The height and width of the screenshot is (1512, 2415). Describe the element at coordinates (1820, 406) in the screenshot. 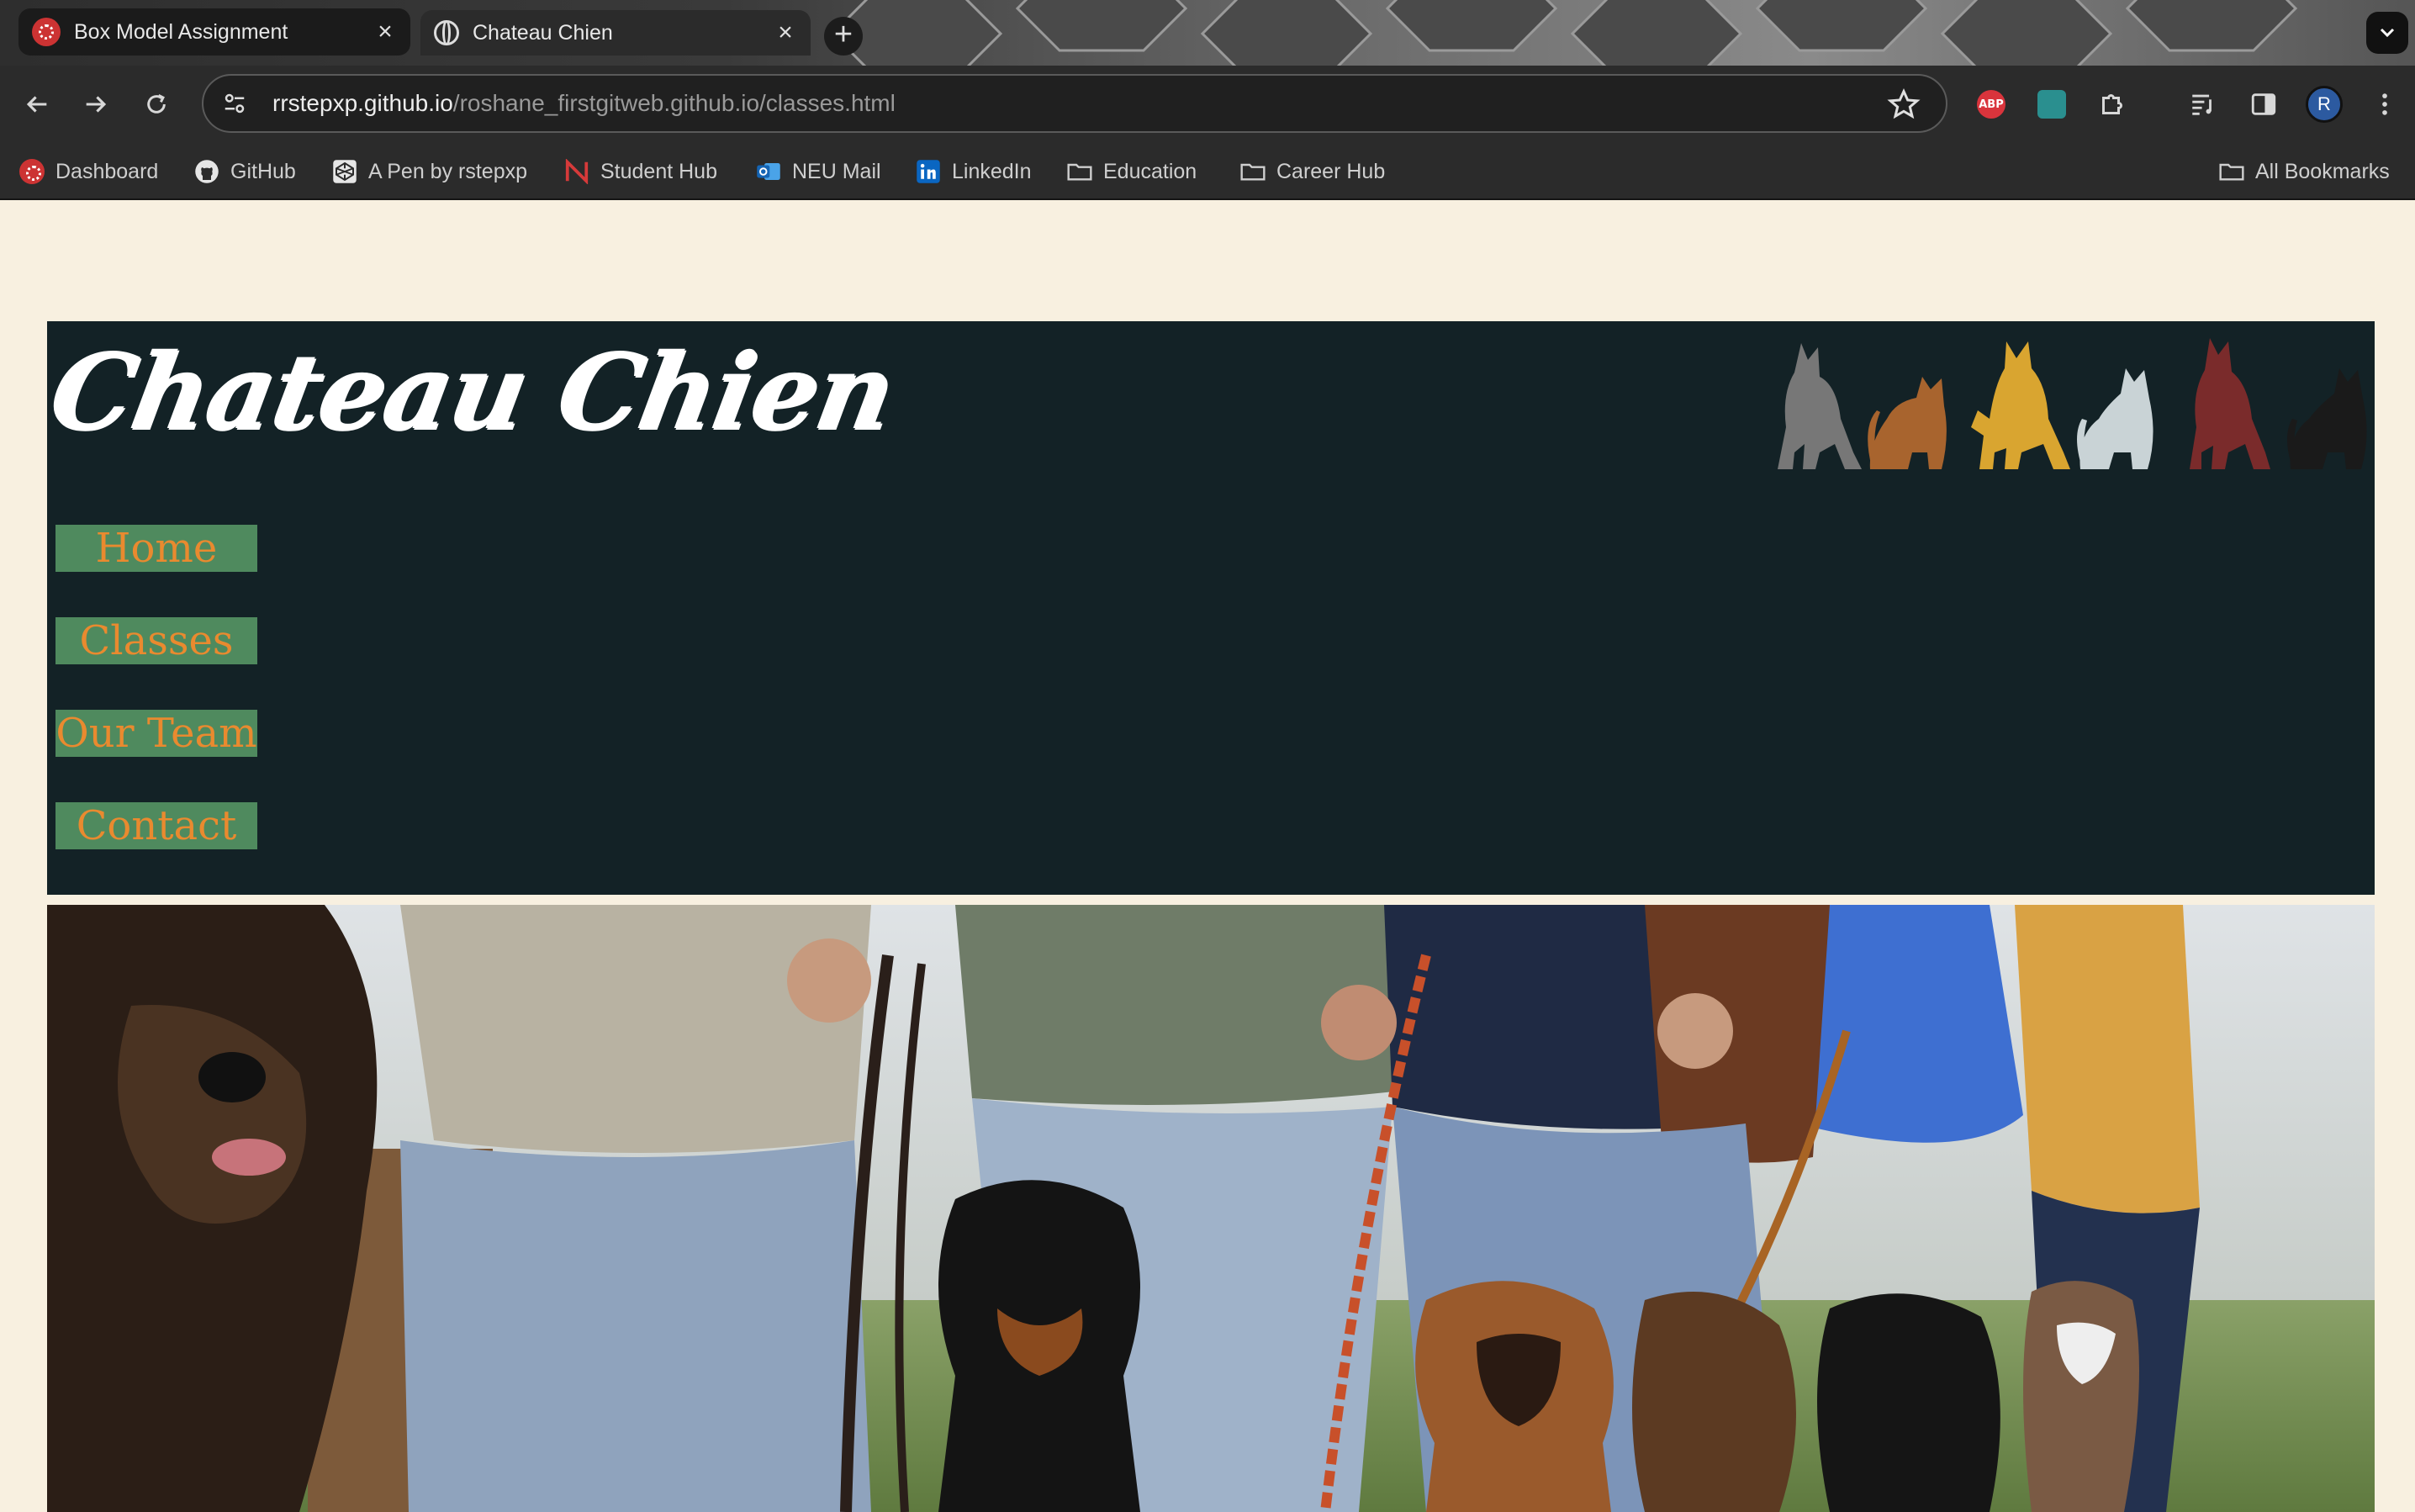

I see `grey-dog-silhouette` at that location.